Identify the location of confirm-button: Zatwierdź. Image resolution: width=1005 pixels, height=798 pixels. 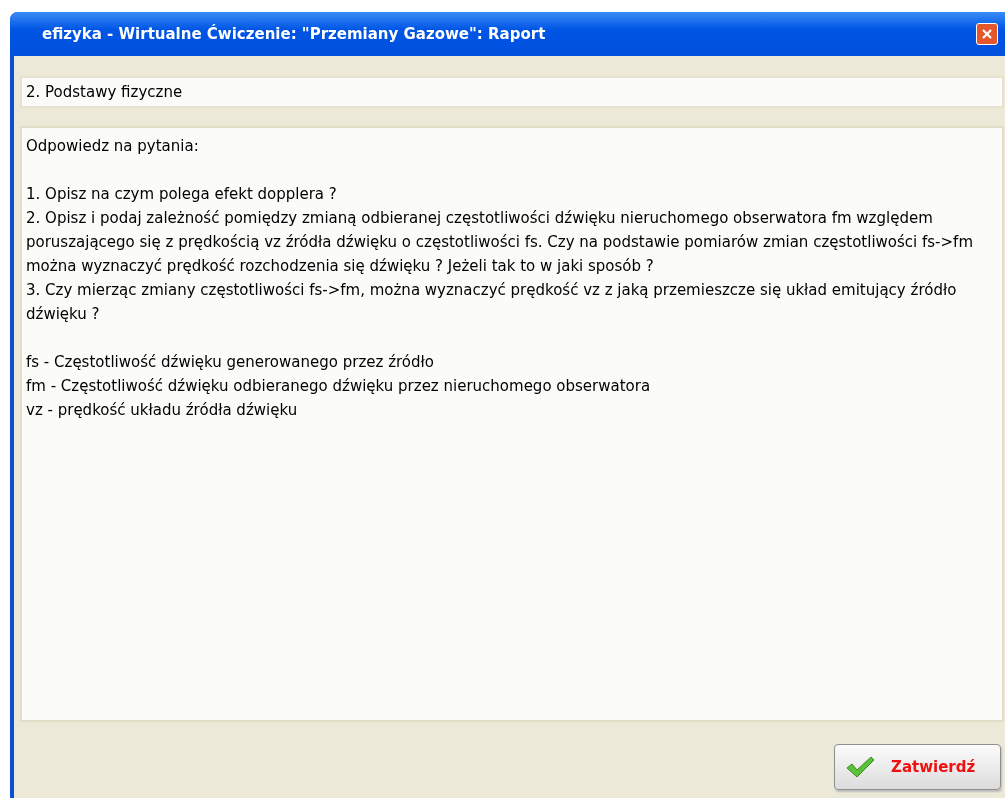
(917, 767).